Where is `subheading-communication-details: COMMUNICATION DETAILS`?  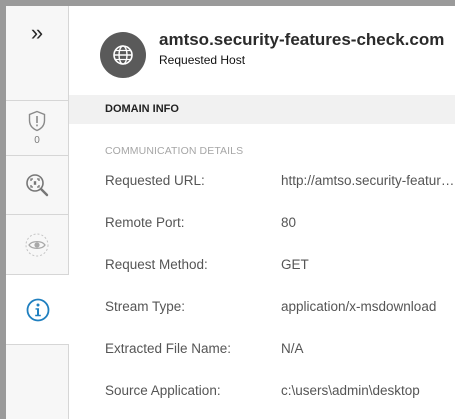
subheading-communication-details: COMMUNICATION DETAILS is located at coordinates (174, 151).